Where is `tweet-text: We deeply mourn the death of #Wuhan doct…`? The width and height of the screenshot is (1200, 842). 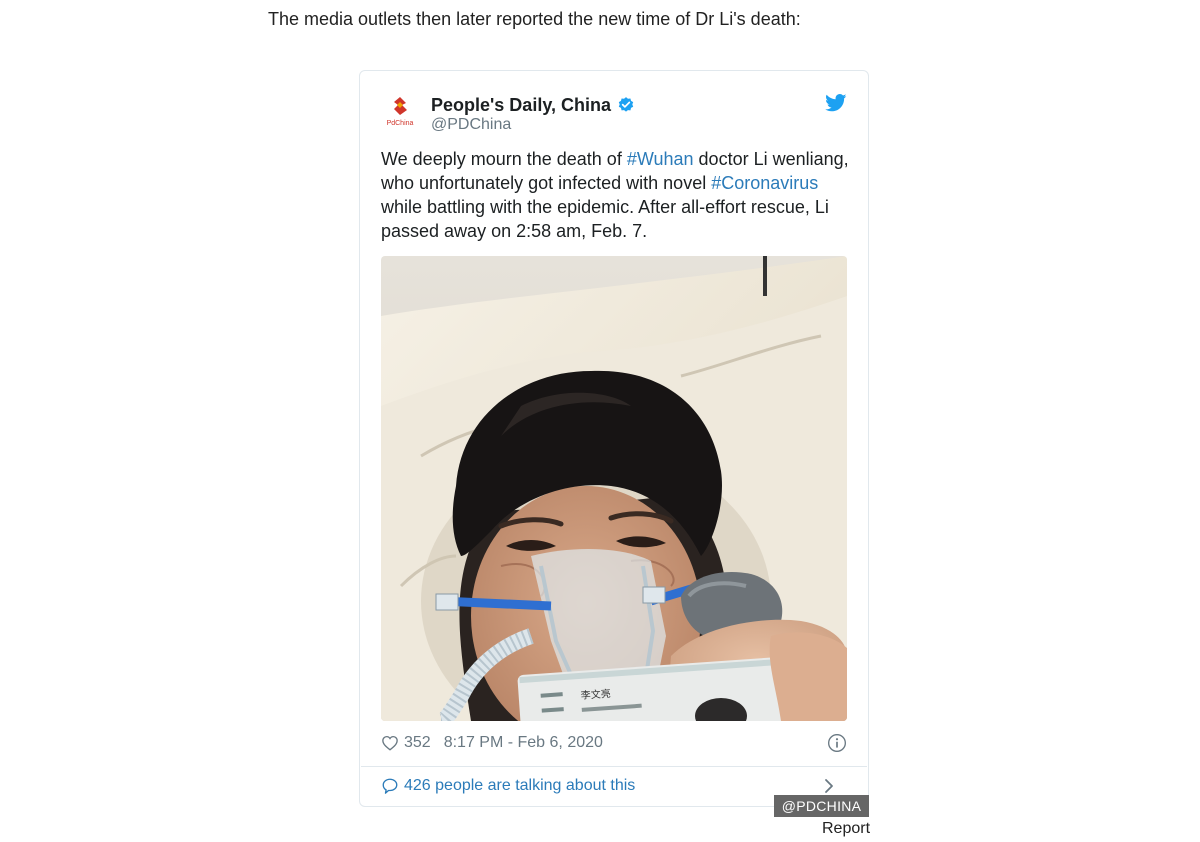 tweet-text: We deeply mourn the death of #Wuhan doct… is located at coordinates (616, 195).